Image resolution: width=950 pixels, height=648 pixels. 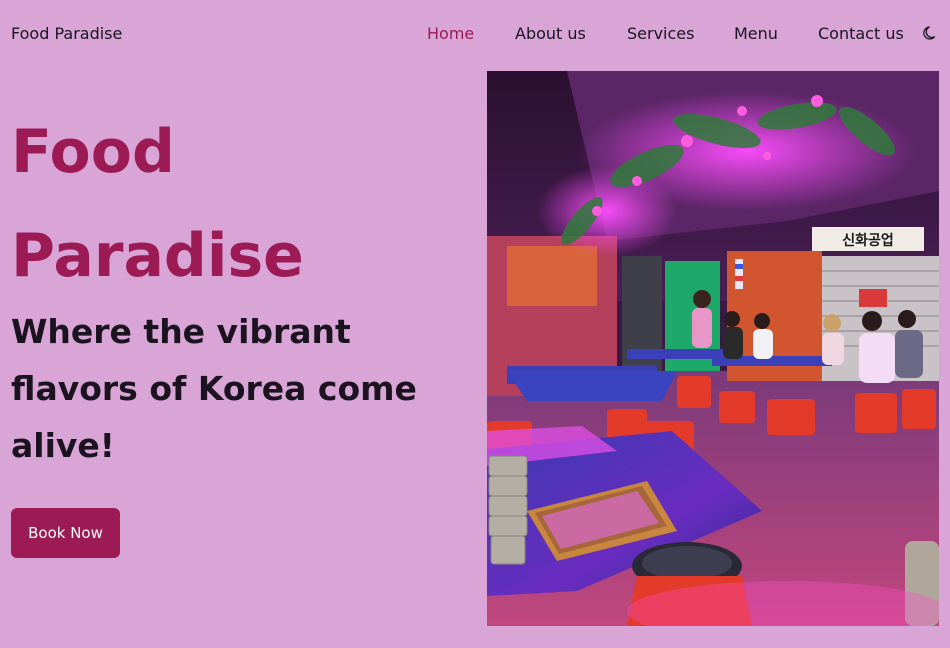 What do you see at coordinates (211, 204) in the screenshot?
I see `hero-title: Food Paradise` at bounding box center [211, 204].